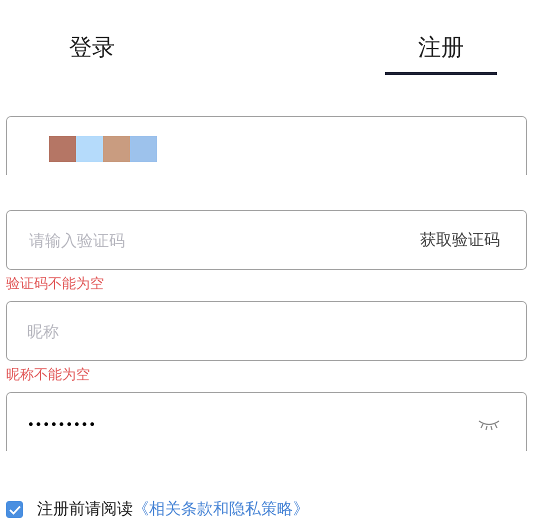 The image size is (550, 528). I want to click on get-code-button: 获取验证码, so click(460, 240).